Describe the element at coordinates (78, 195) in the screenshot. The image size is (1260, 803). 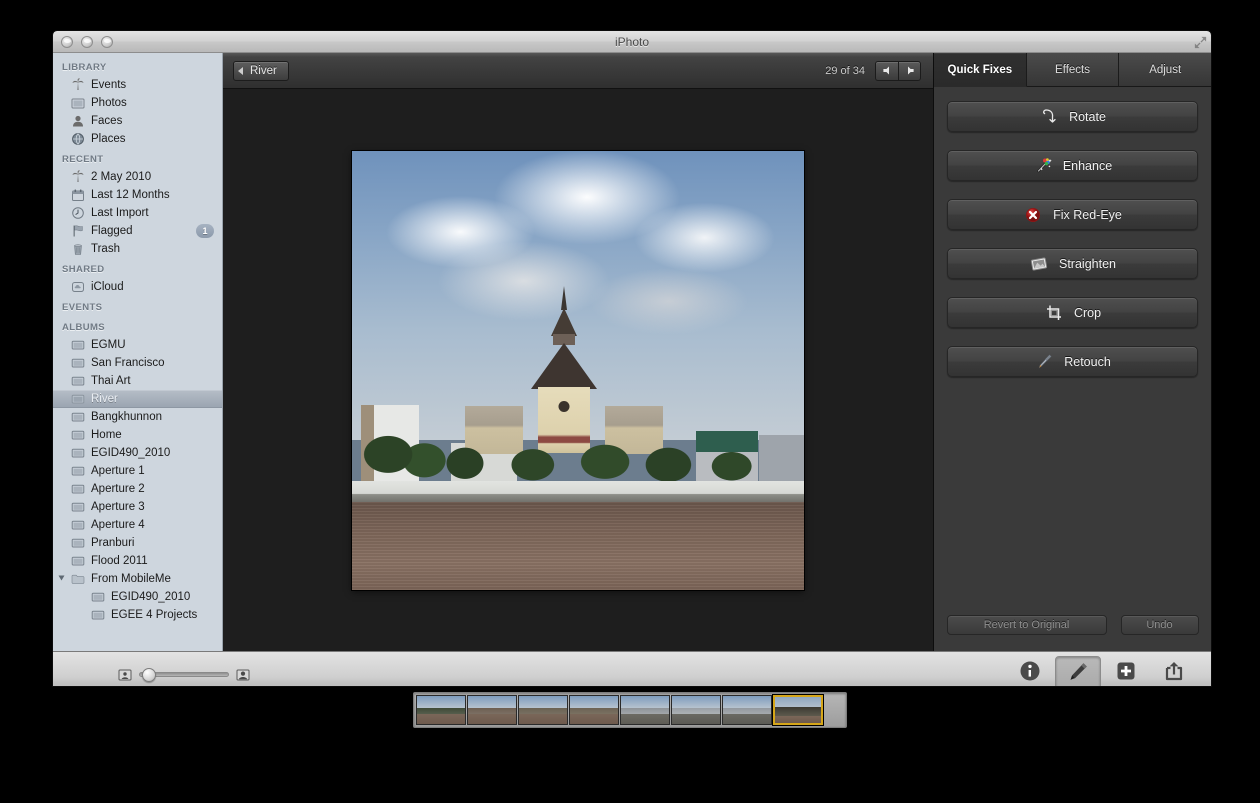
I see `calendar-icon` at that location.